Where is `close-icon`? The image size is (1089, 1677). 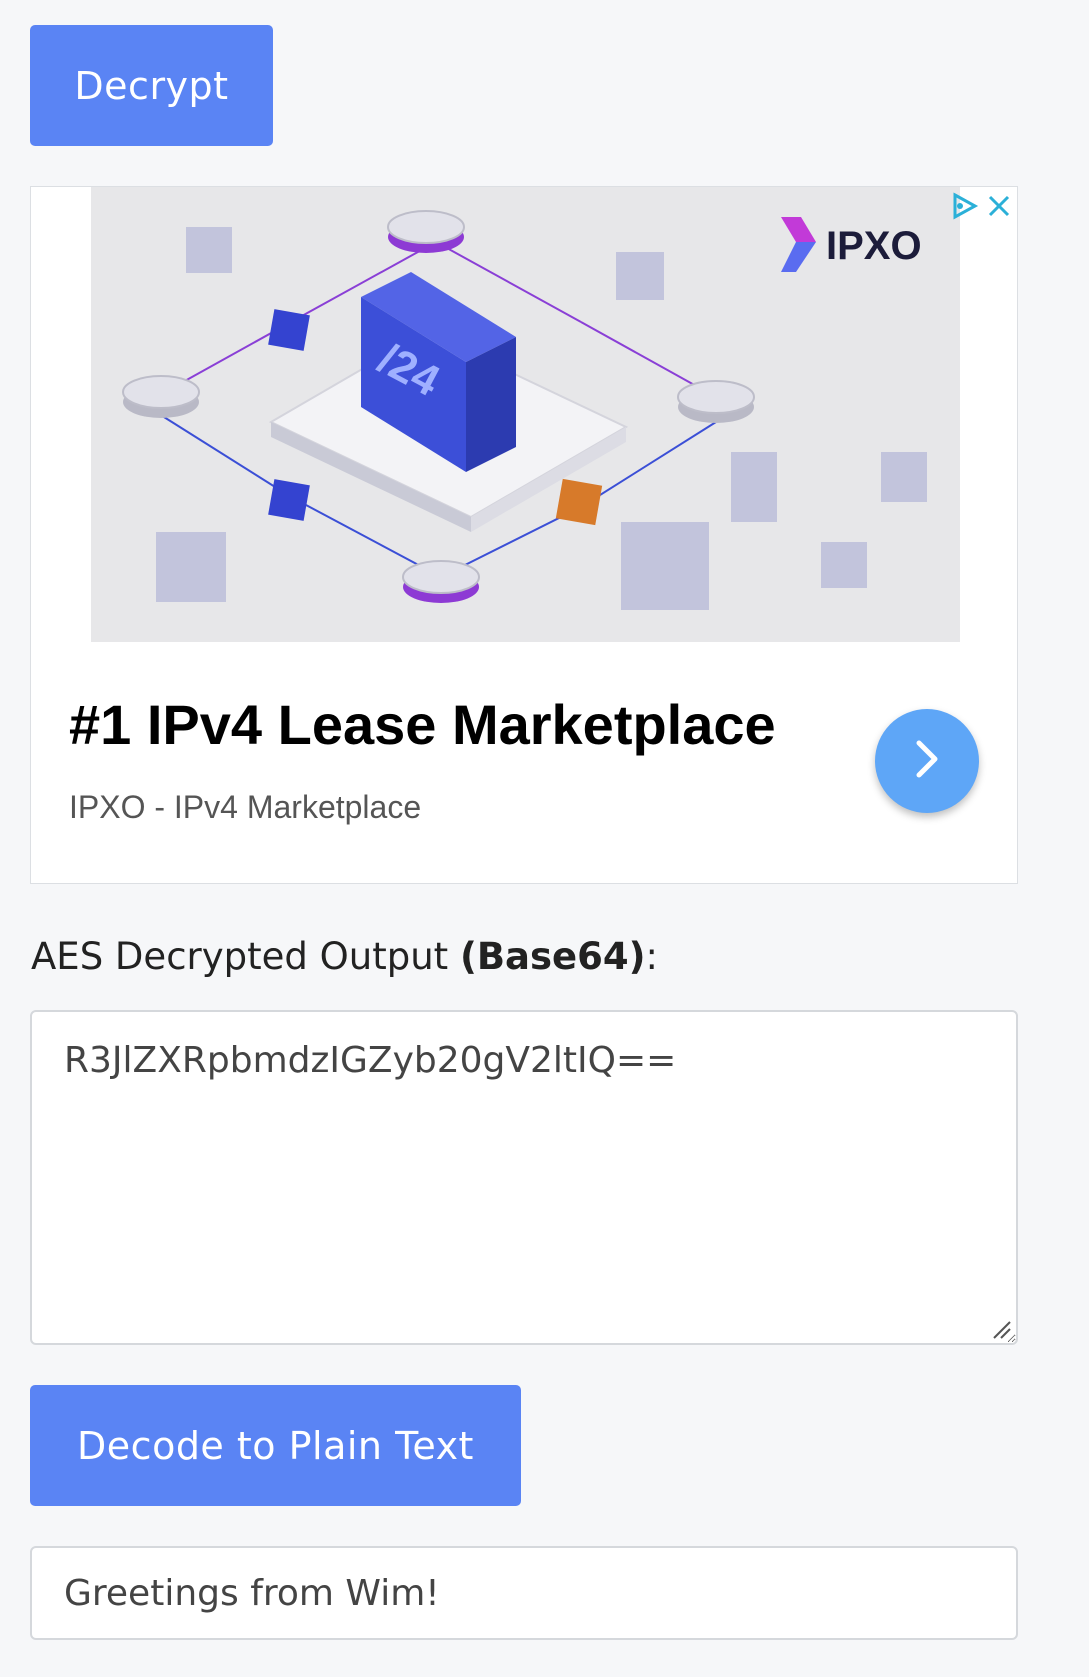 close-icon is located at coordinates (999, 208).